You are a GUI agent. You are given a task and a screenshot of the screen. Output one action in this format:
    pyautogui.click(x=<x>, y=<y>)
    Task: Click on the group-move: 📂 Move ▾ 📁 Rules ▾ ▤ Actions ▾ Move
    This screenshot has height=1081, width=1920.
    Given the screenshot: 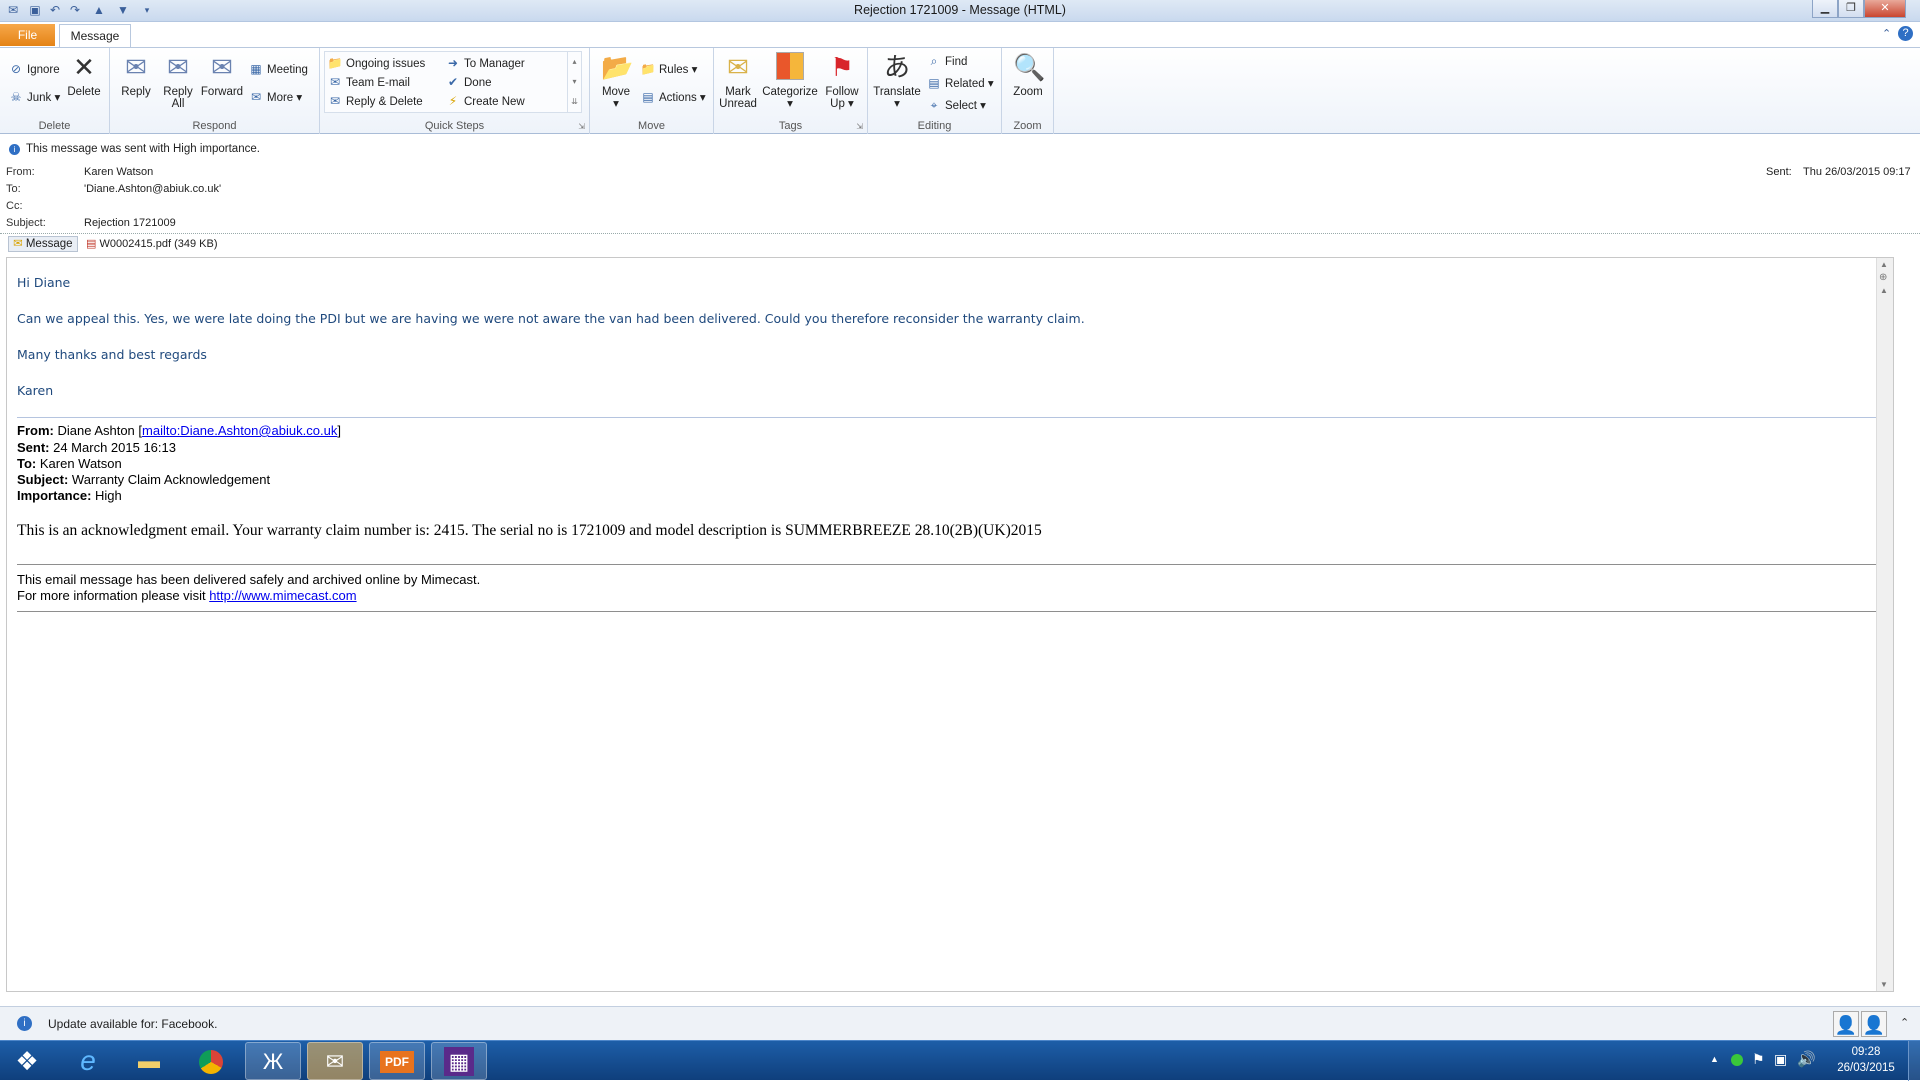 What is the action you would take?
    pyautogui.click(x=652, y=91)
    